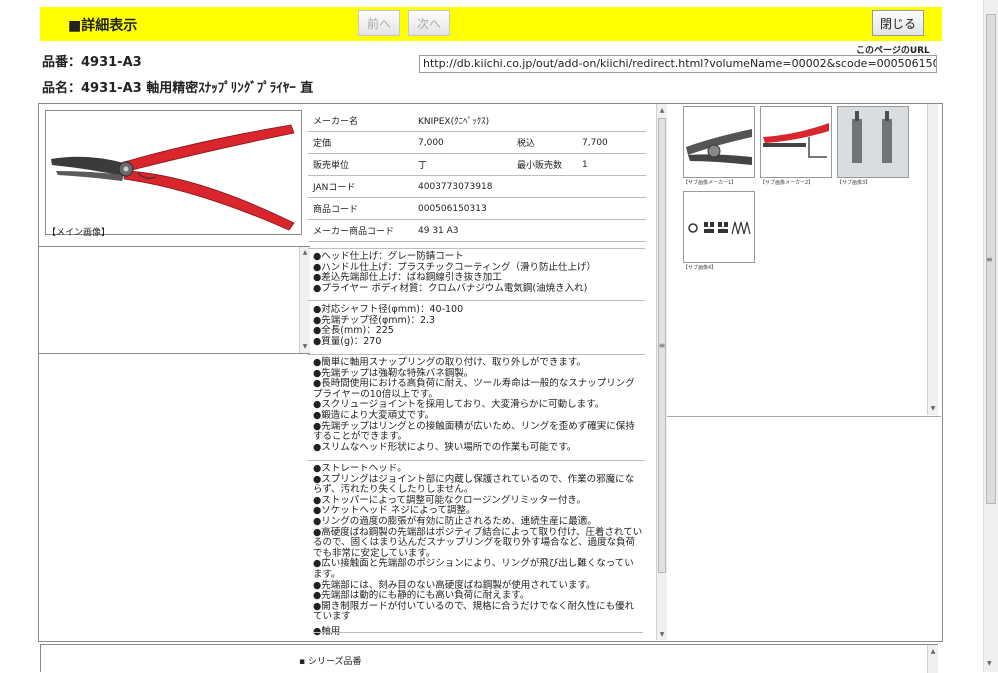  What do you see at coordinates (103, 26) in the screenshot?
I see `page-title: ■詳細表示` at bounding box center [103, 26].